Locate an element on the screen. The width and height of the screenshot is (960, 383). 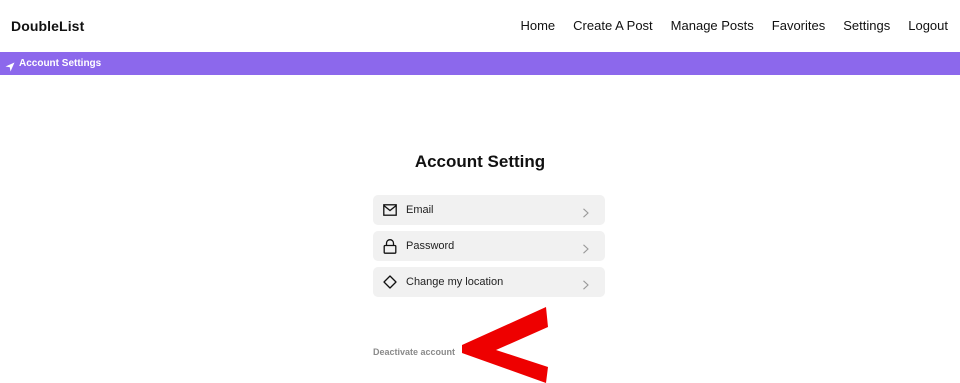
nav-settings-link: Settings is located at coordinates (866, 25).